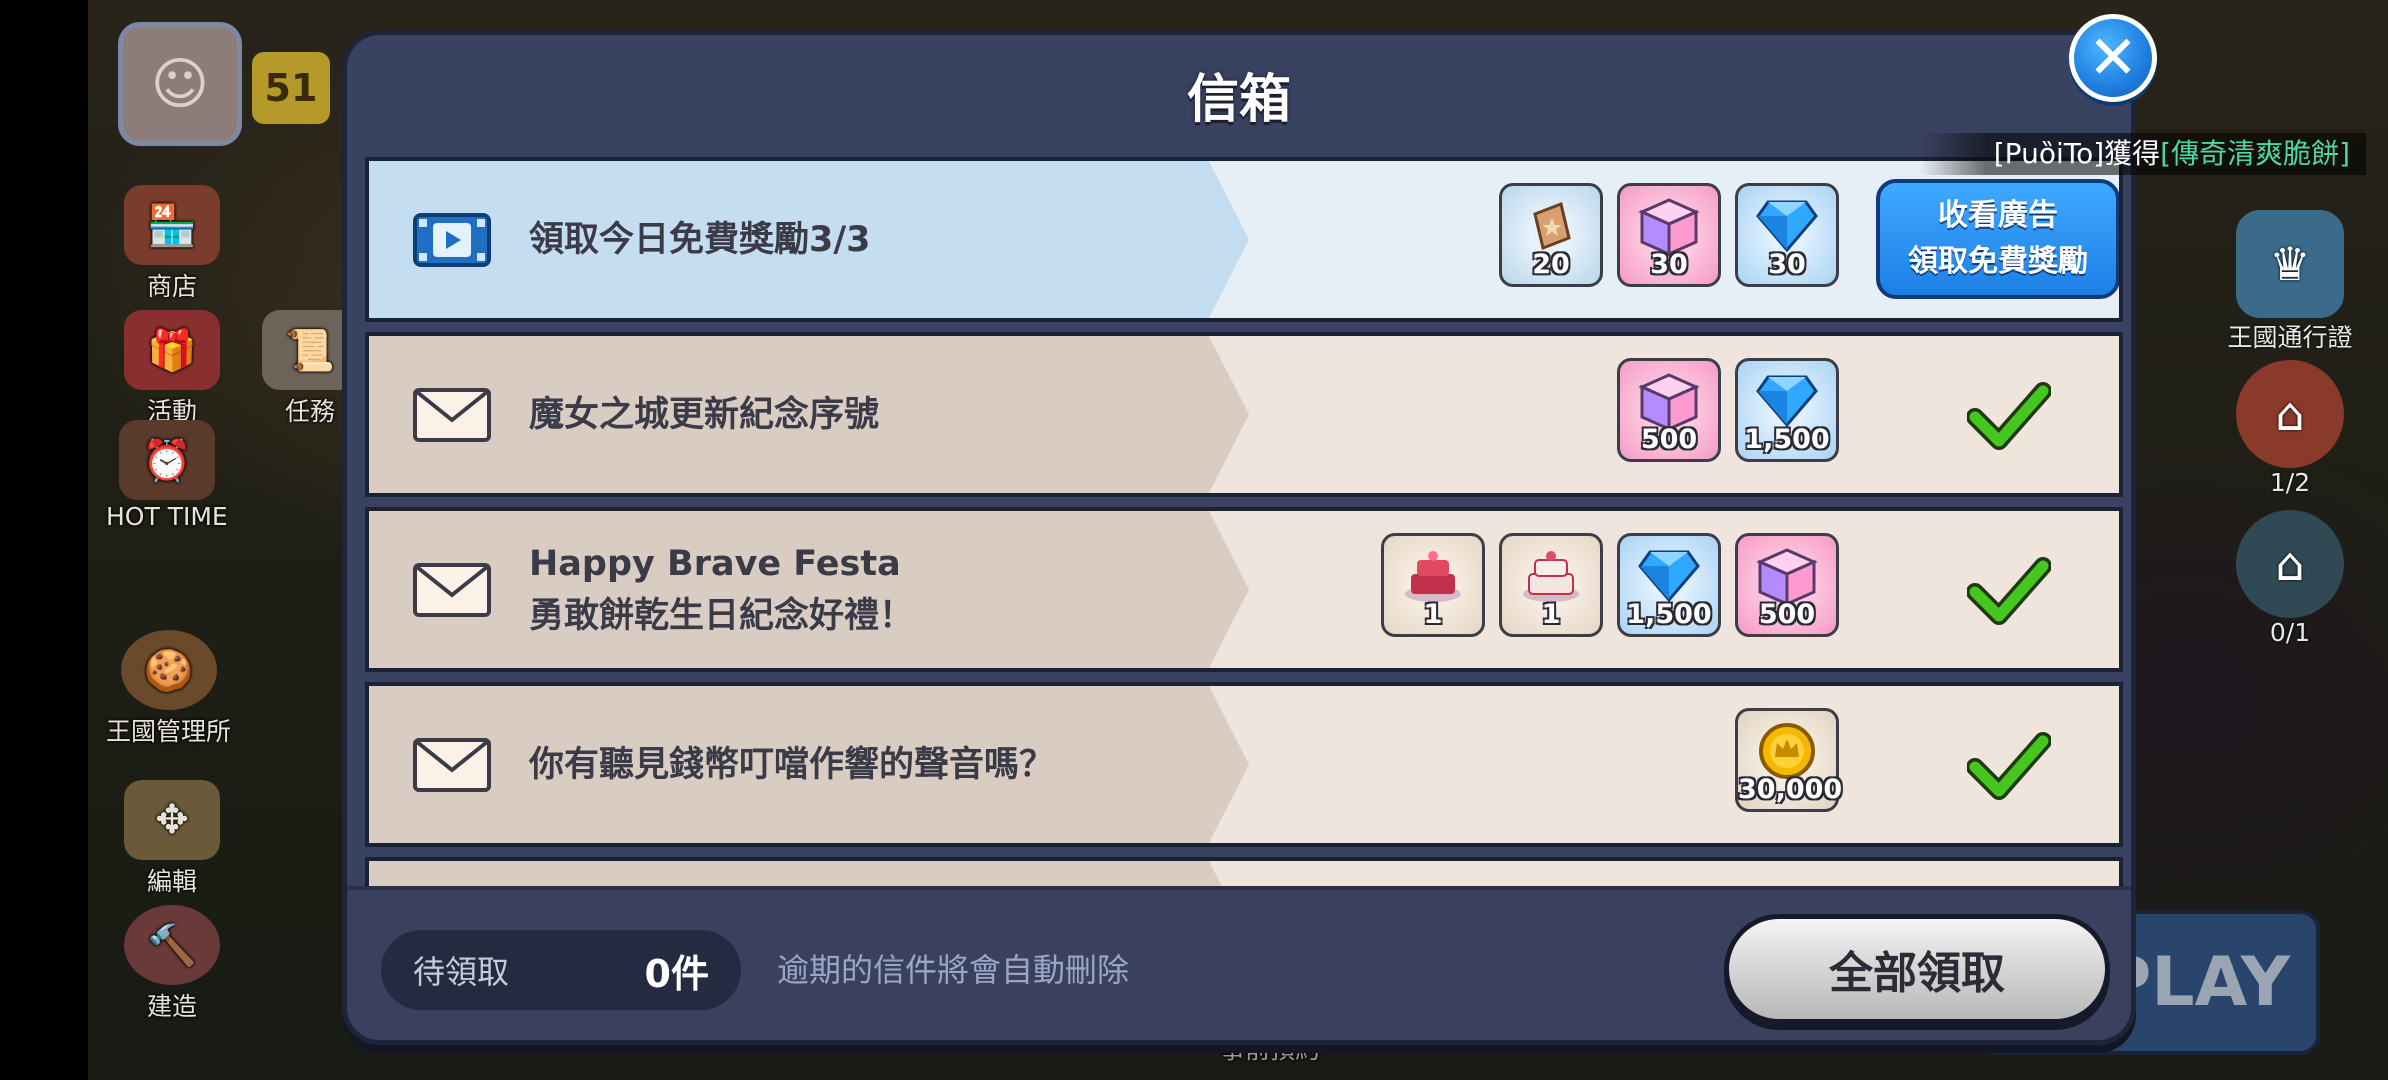 The height and width of the screenshot is (1080, 2388). I want to click on hottime-button: ⏰ HOT TIME, so click(167, 475).